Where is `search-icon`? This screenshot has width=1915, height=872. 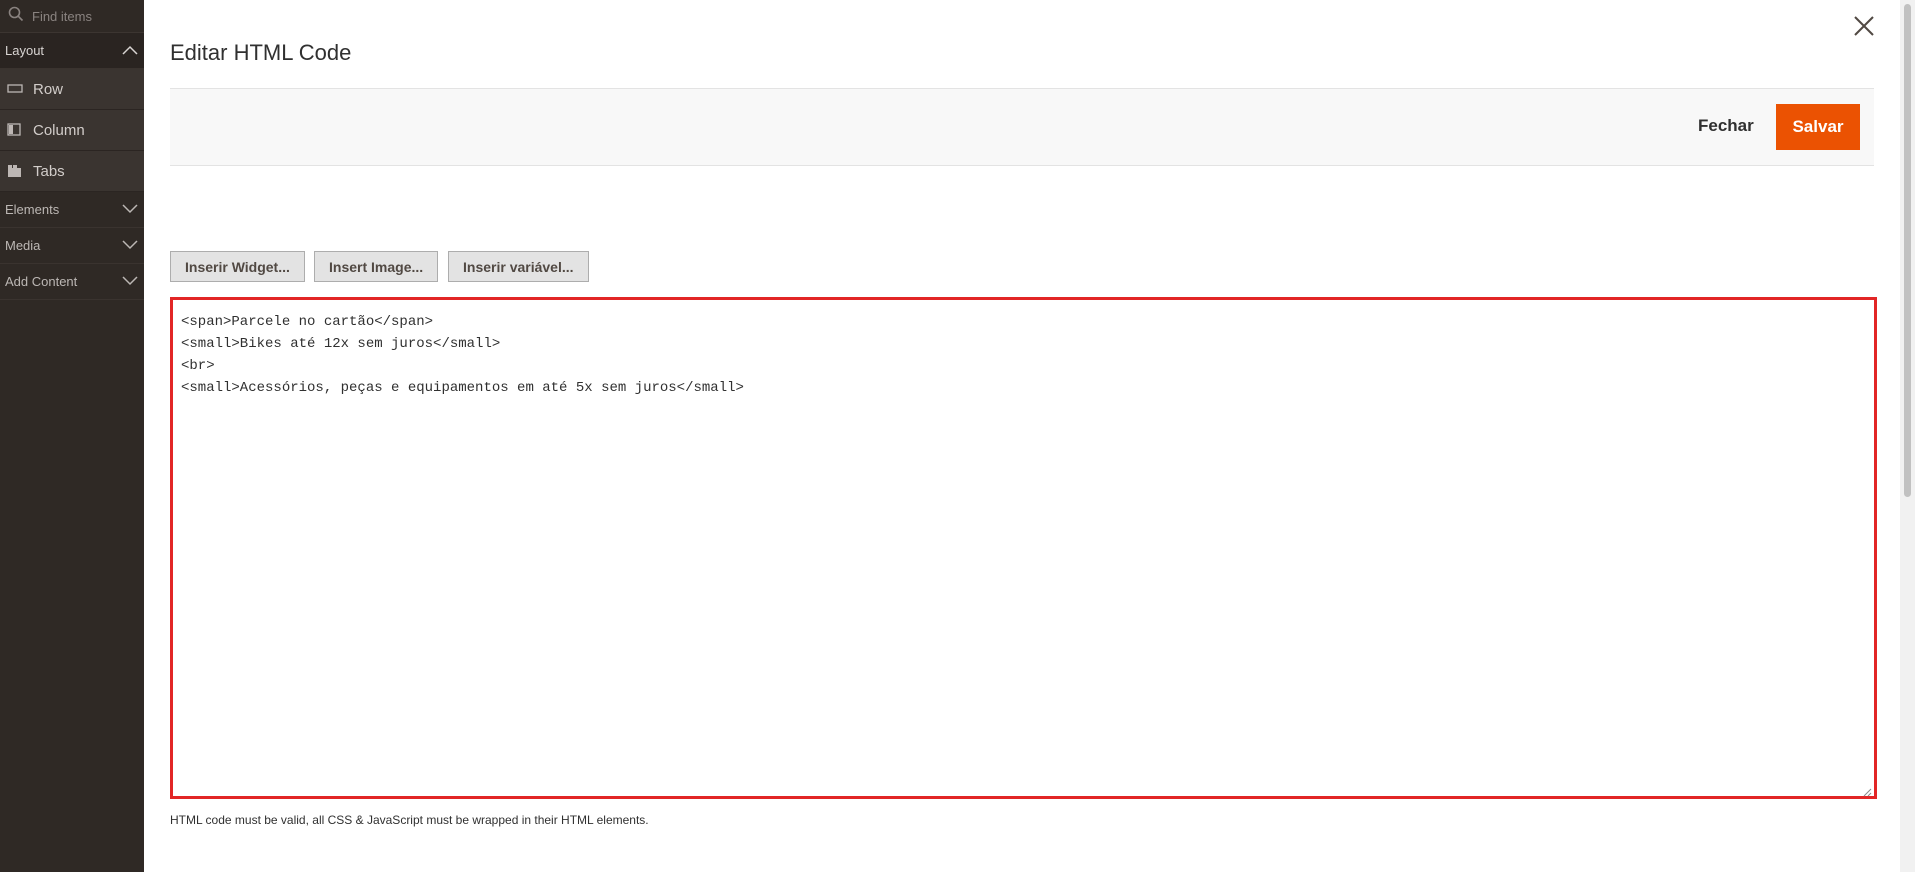 search-icon is located at coordinates (16, 16).